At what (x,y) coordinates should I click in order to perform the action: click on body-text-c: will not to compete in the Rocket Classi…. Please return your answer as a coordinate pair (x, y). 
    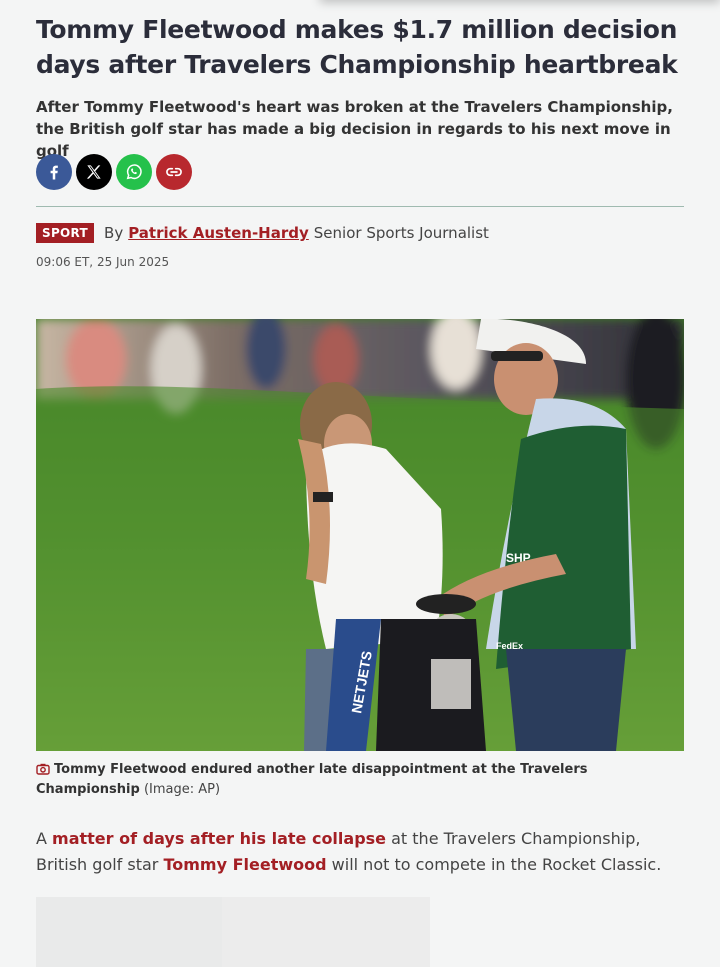
    Looking at the image, I should click on (494, 864).